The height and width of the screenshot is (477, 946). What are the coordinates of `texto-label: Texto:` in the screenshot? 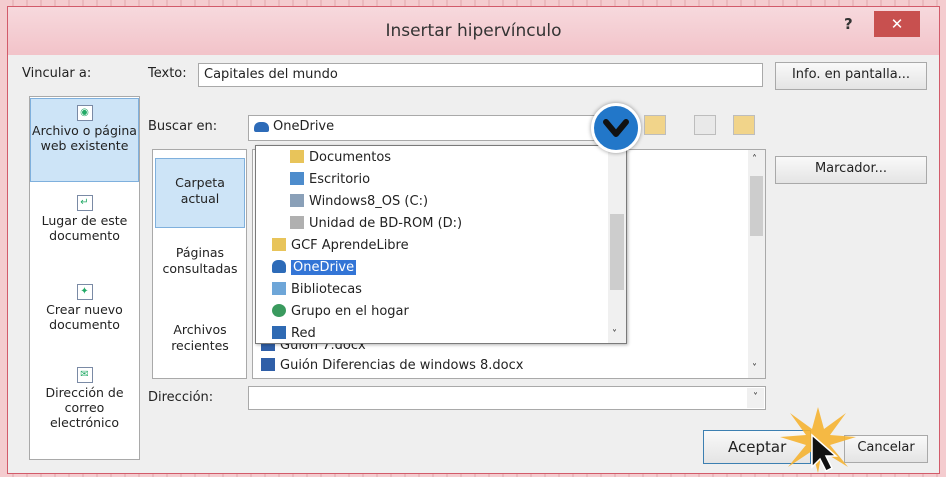 It's located at (167, 73).